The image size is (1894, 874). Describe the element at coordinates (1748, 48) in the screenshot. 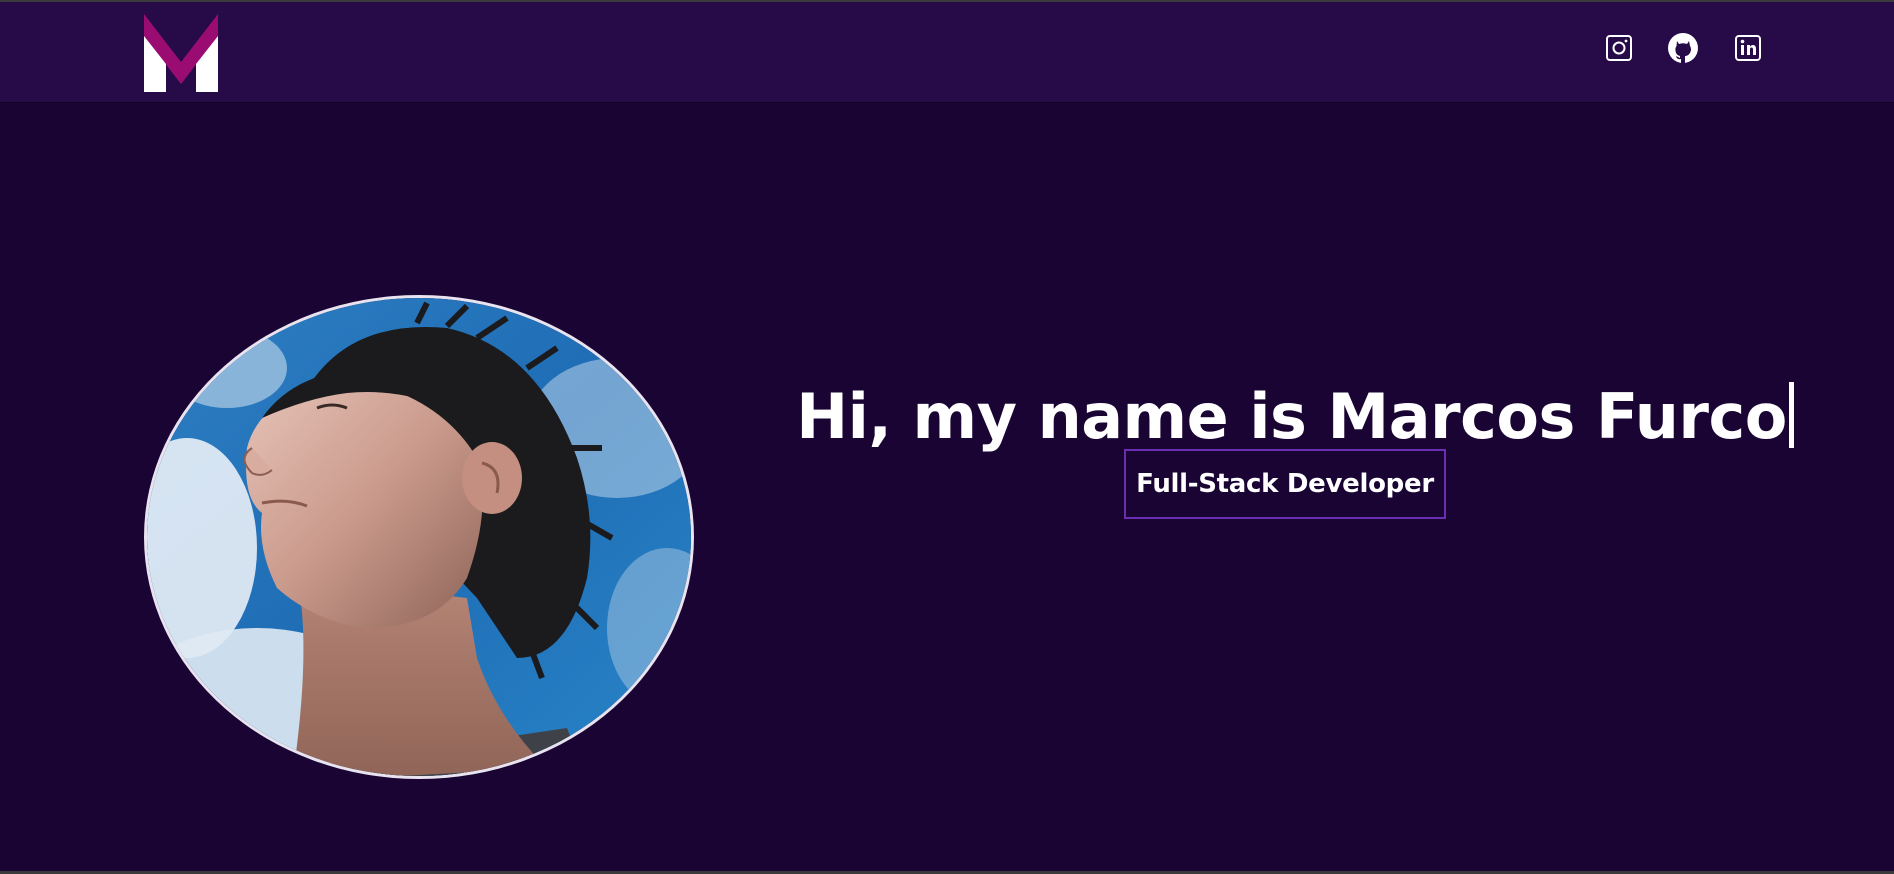

I see `linkedin-icon` at that location.